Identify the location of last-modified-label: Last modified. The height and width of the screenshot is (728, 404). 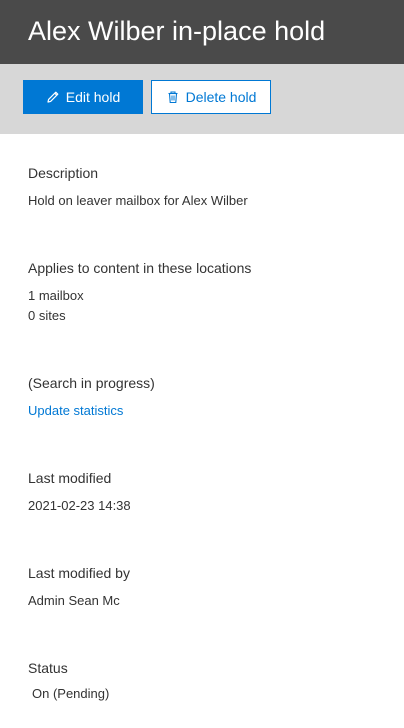
(70, 478).